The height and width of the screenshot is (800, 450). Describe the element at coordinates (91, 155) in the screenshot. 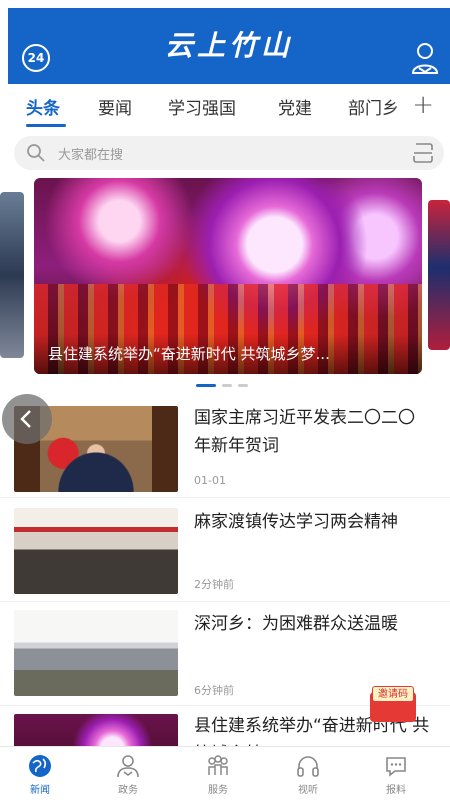

I see `search-placeholder: 大家都在搜` at that location.